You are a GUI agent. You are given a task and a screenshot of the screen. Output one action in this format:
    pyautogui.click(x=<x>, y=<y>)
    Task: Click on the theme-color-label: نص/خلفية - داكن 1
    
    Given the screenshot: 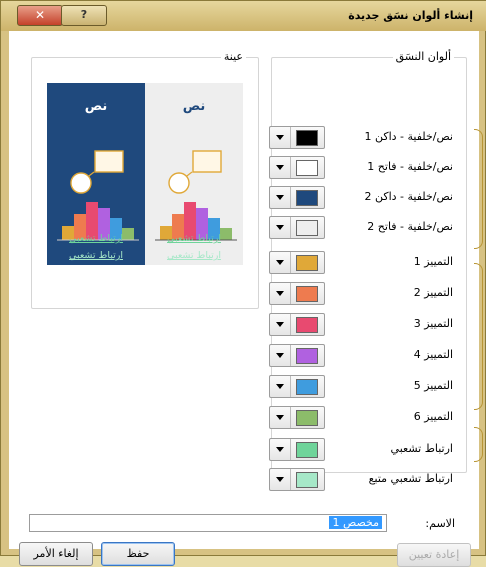 What is the action you would take?
    pyautogui.click(x=409, y=136)
    